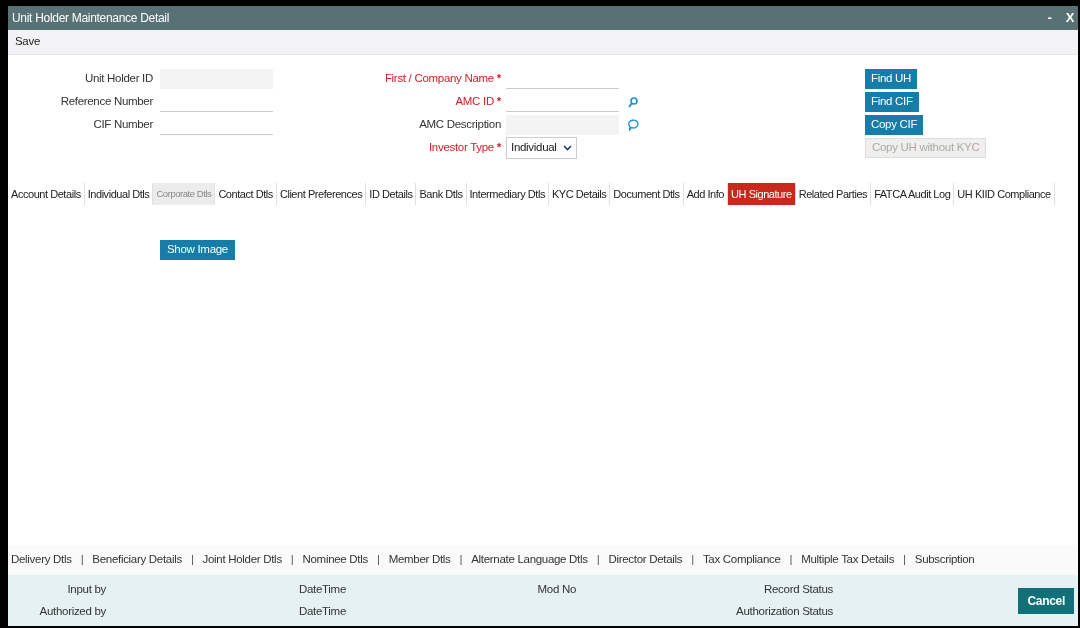  What do you see at coordinates (1069, 18) in the screenshot?
I see `close-button: X` at bounding box center [1069, 18].